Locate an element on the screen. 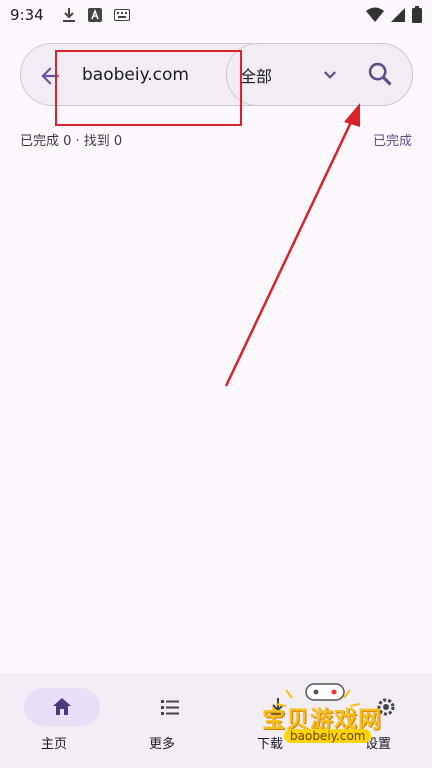 Image resolution: width=432 pixels, height=768 pixels. done-status-label: 已完成 is located at coordinates (392, 141).